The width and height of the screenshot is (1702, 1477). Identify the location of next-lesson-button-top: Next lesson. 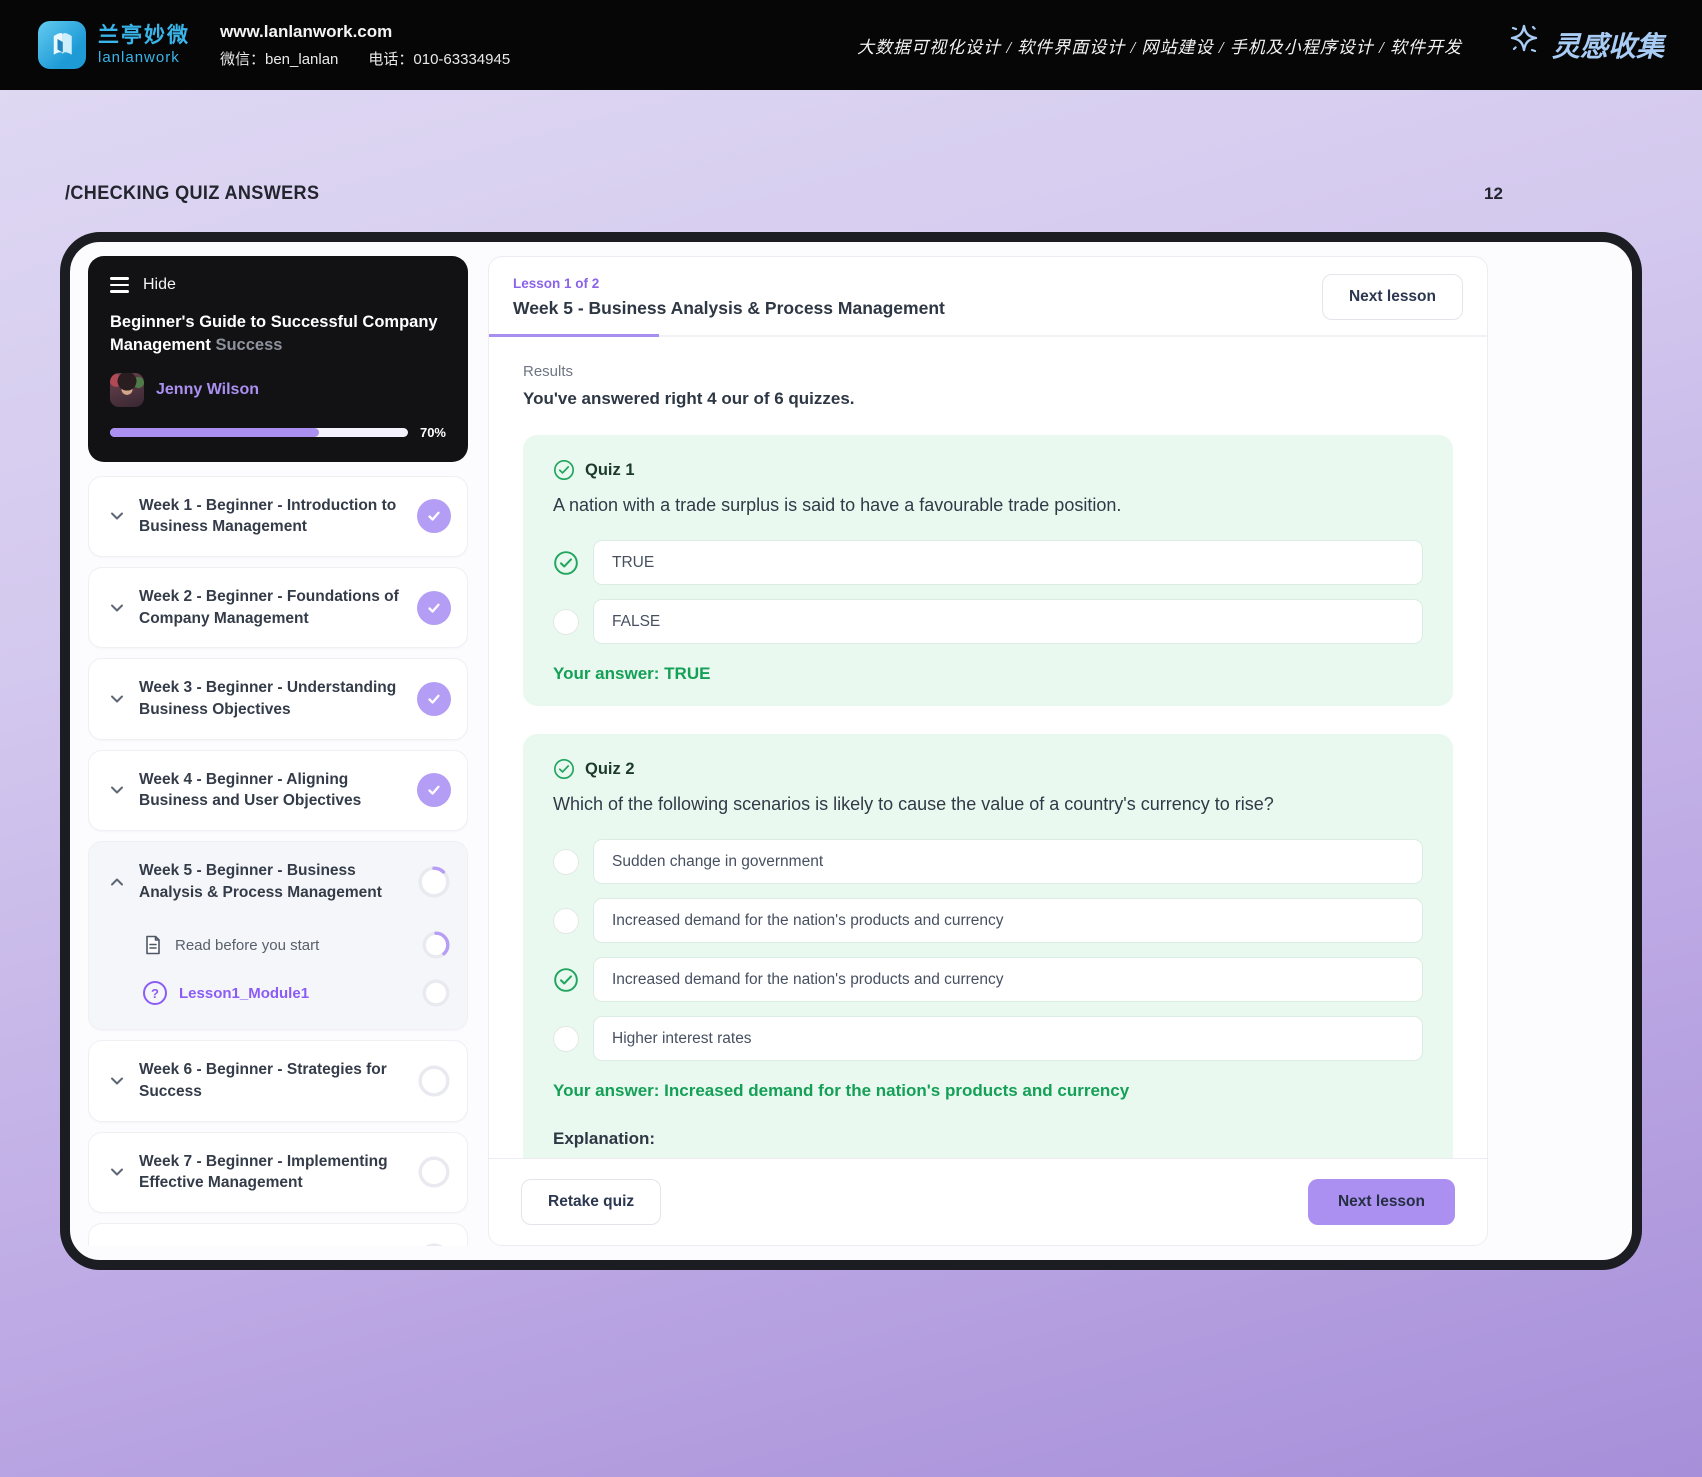
(1392, 297).